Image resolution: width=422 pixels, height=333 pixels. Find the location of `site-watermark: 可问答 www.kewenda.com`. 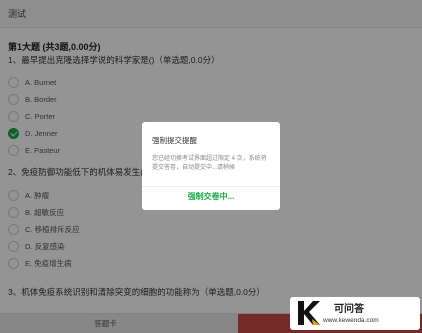

site-watermark: 可问答 www.kewenda.com is located at coordinates (355, 313).